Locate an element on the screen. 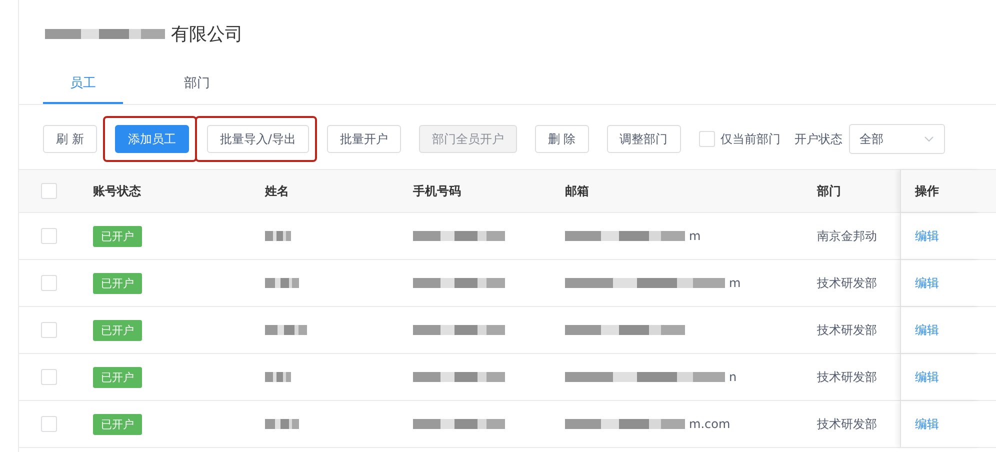 Image resolution: width=996 pixels, height=452 pixels. toolbar-button: 批量导入/导出 is located at coordinates (257, 139).